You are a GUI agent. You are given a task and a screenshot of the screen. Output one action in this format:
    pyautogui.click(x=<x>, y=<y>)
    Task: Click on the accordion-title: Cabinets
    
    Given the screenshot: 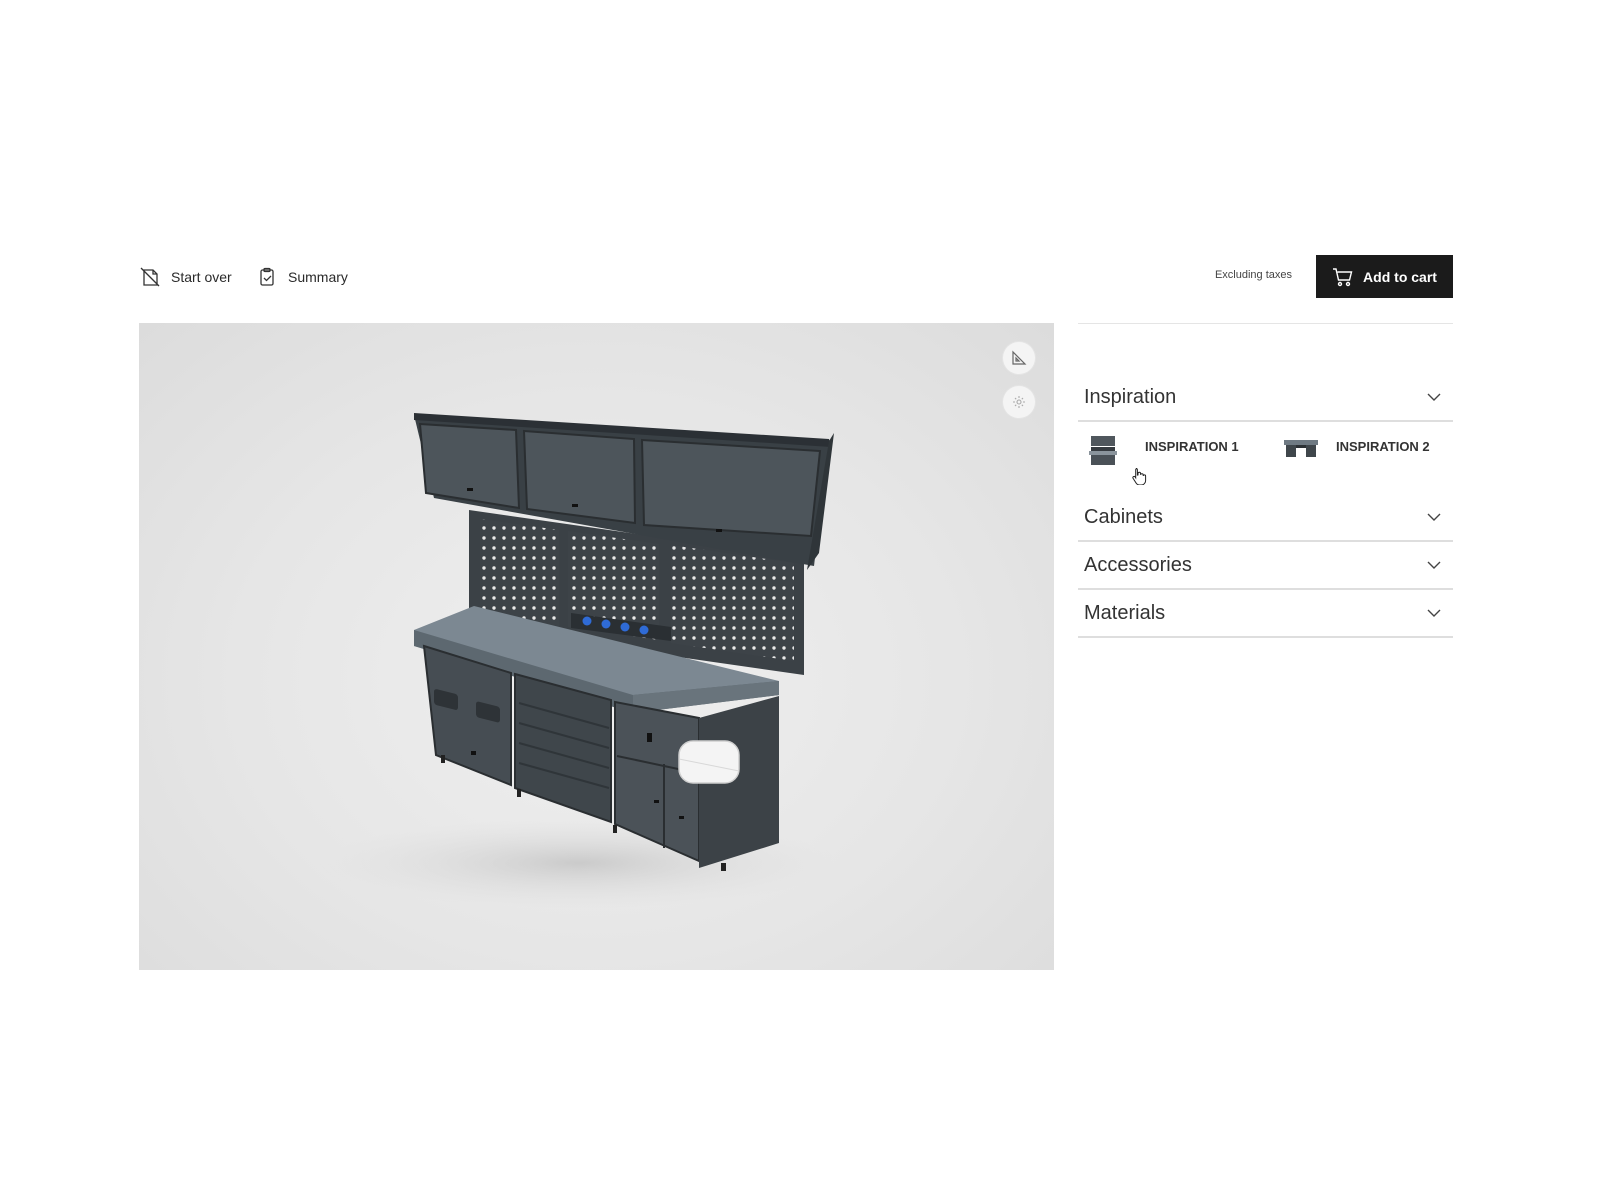 What is the action you would take?
    pyautogui.click(x=1123, y=516)
    